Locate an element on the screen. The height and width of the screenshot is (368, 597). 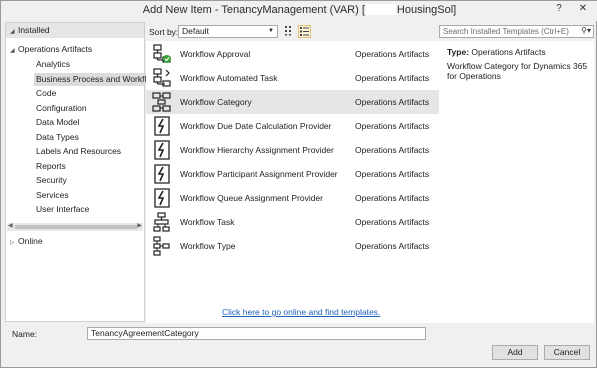
add-button: Add is located at coordinates (515, 352).